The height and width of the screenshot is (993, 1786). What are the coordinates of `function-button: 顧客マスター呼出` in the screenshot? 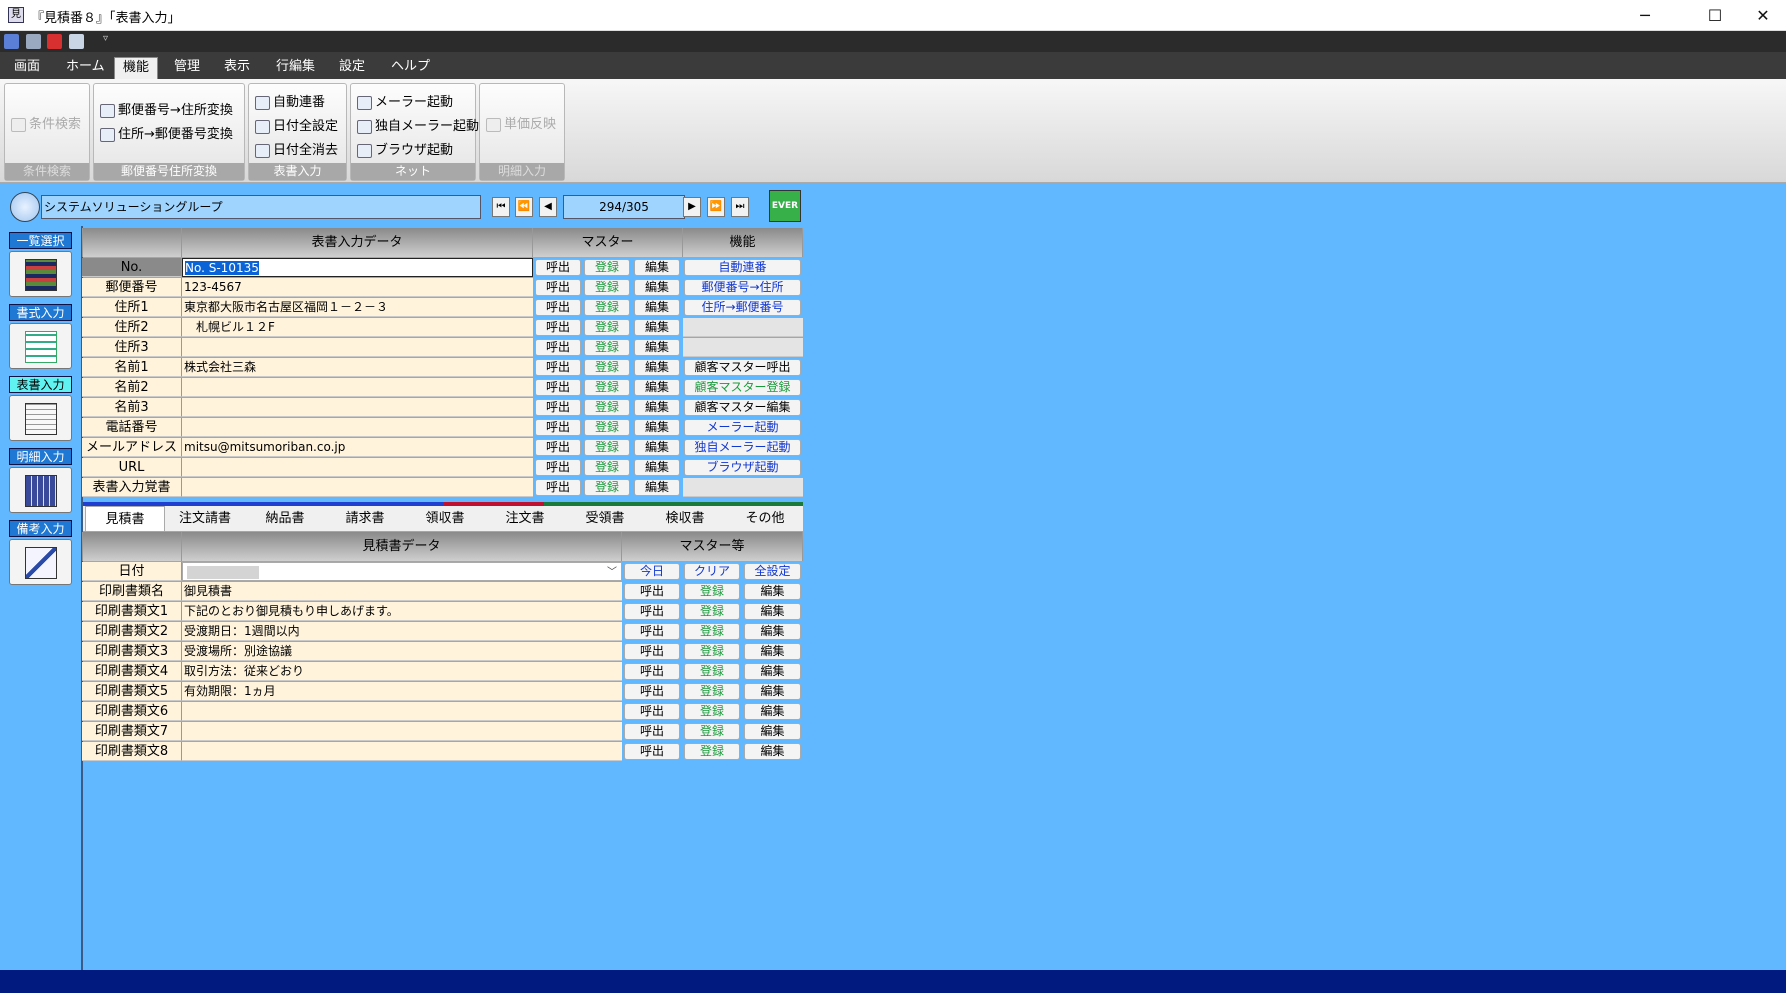 It's located at (742, 367).